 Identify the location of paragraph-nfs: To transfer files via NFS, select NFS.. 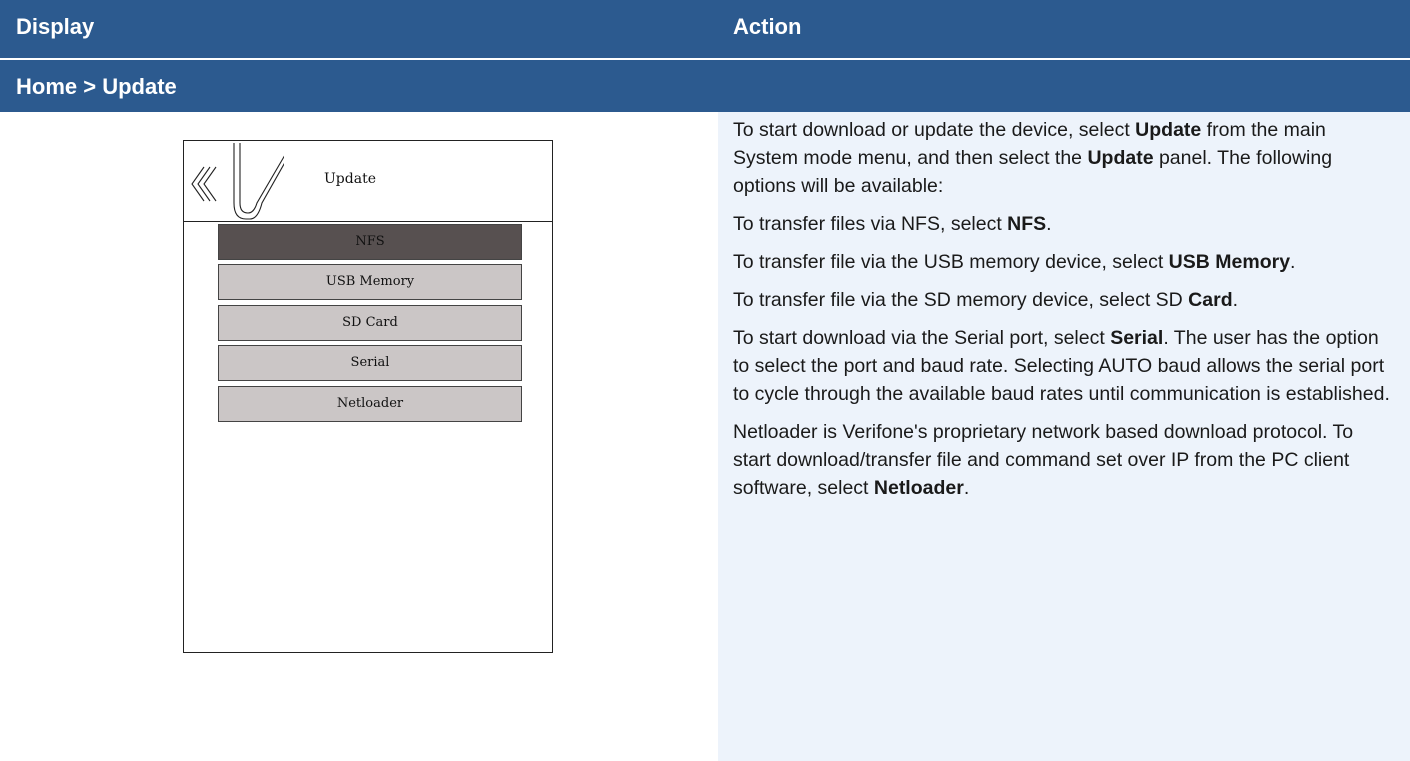
(892, 224).